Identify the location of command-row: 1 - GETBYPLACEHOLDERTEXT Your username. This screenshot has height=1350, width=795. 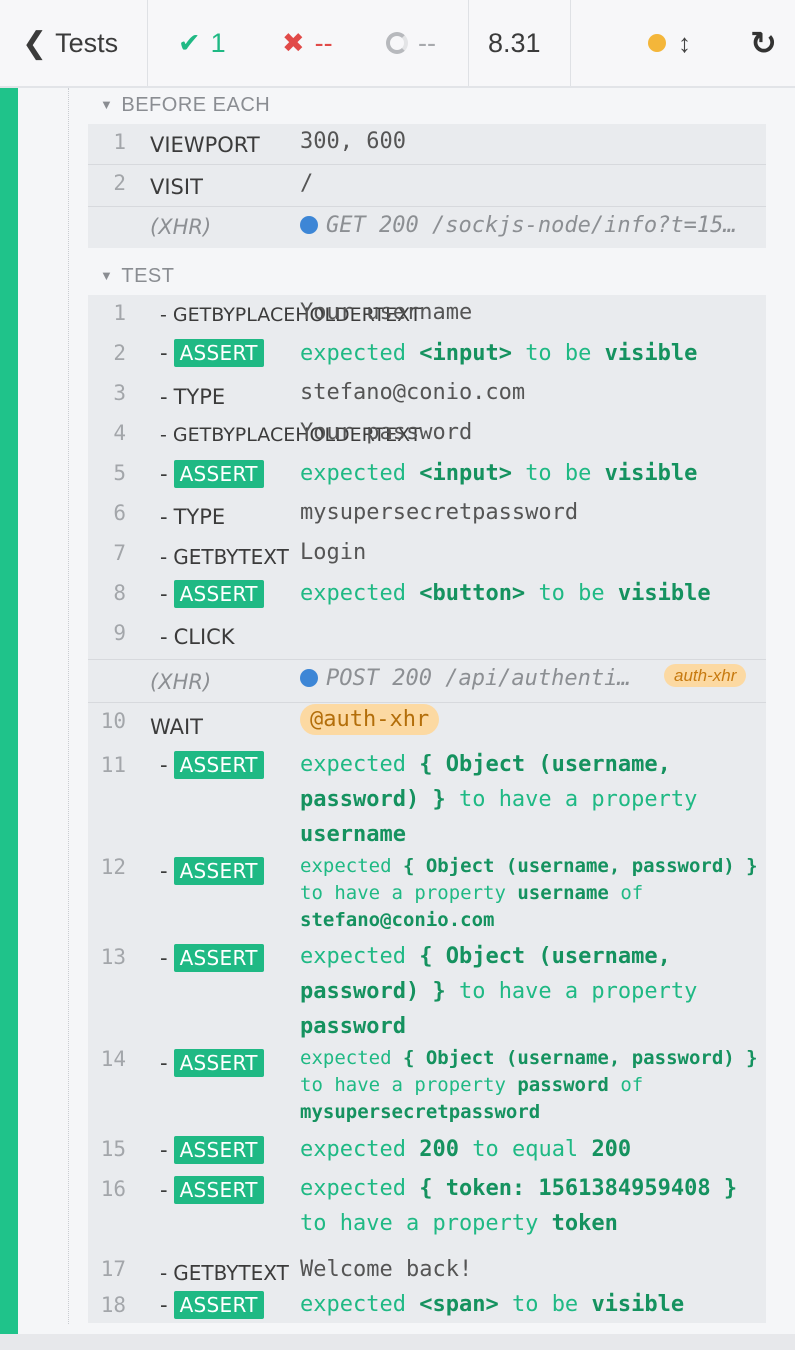
(427, 315).